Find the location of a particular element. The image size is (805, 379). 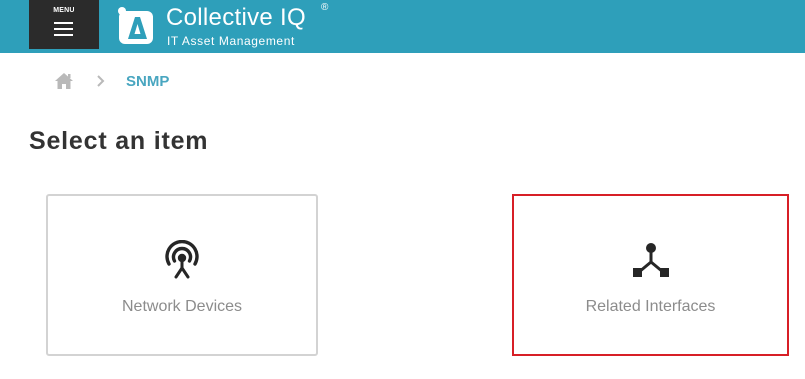

menu-button: MENU is located at coordinates (64, 24).